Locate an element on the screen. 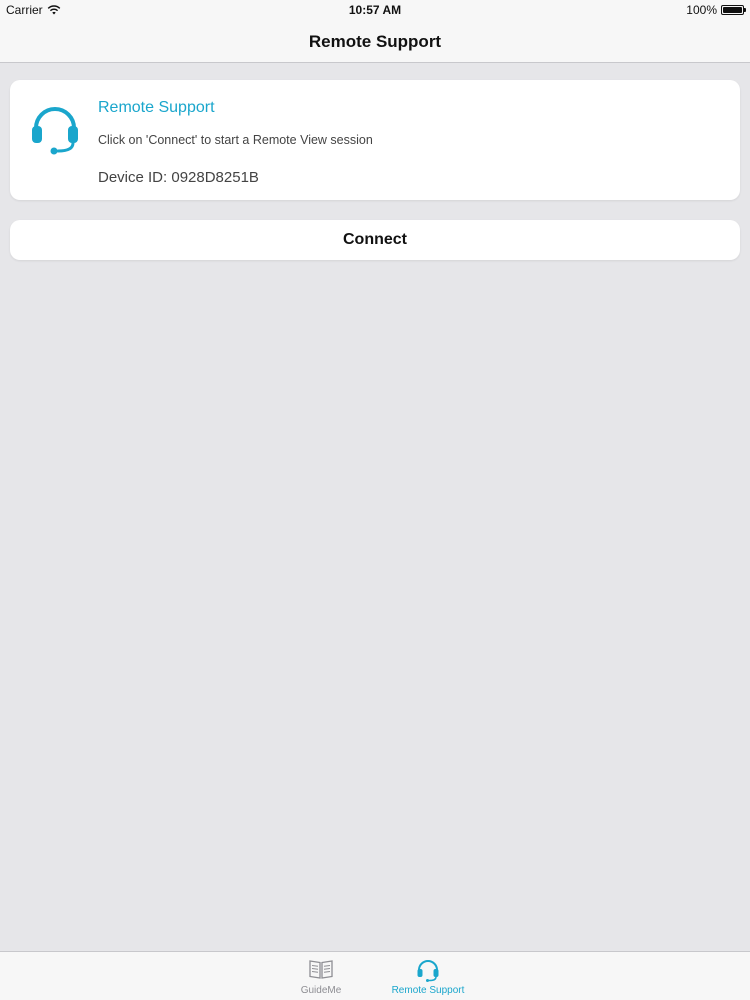 The width and height of the screenshot is (750, 1000). status-bar: Carrier 10:57 AM 100% is located at coordinates (375, 10).